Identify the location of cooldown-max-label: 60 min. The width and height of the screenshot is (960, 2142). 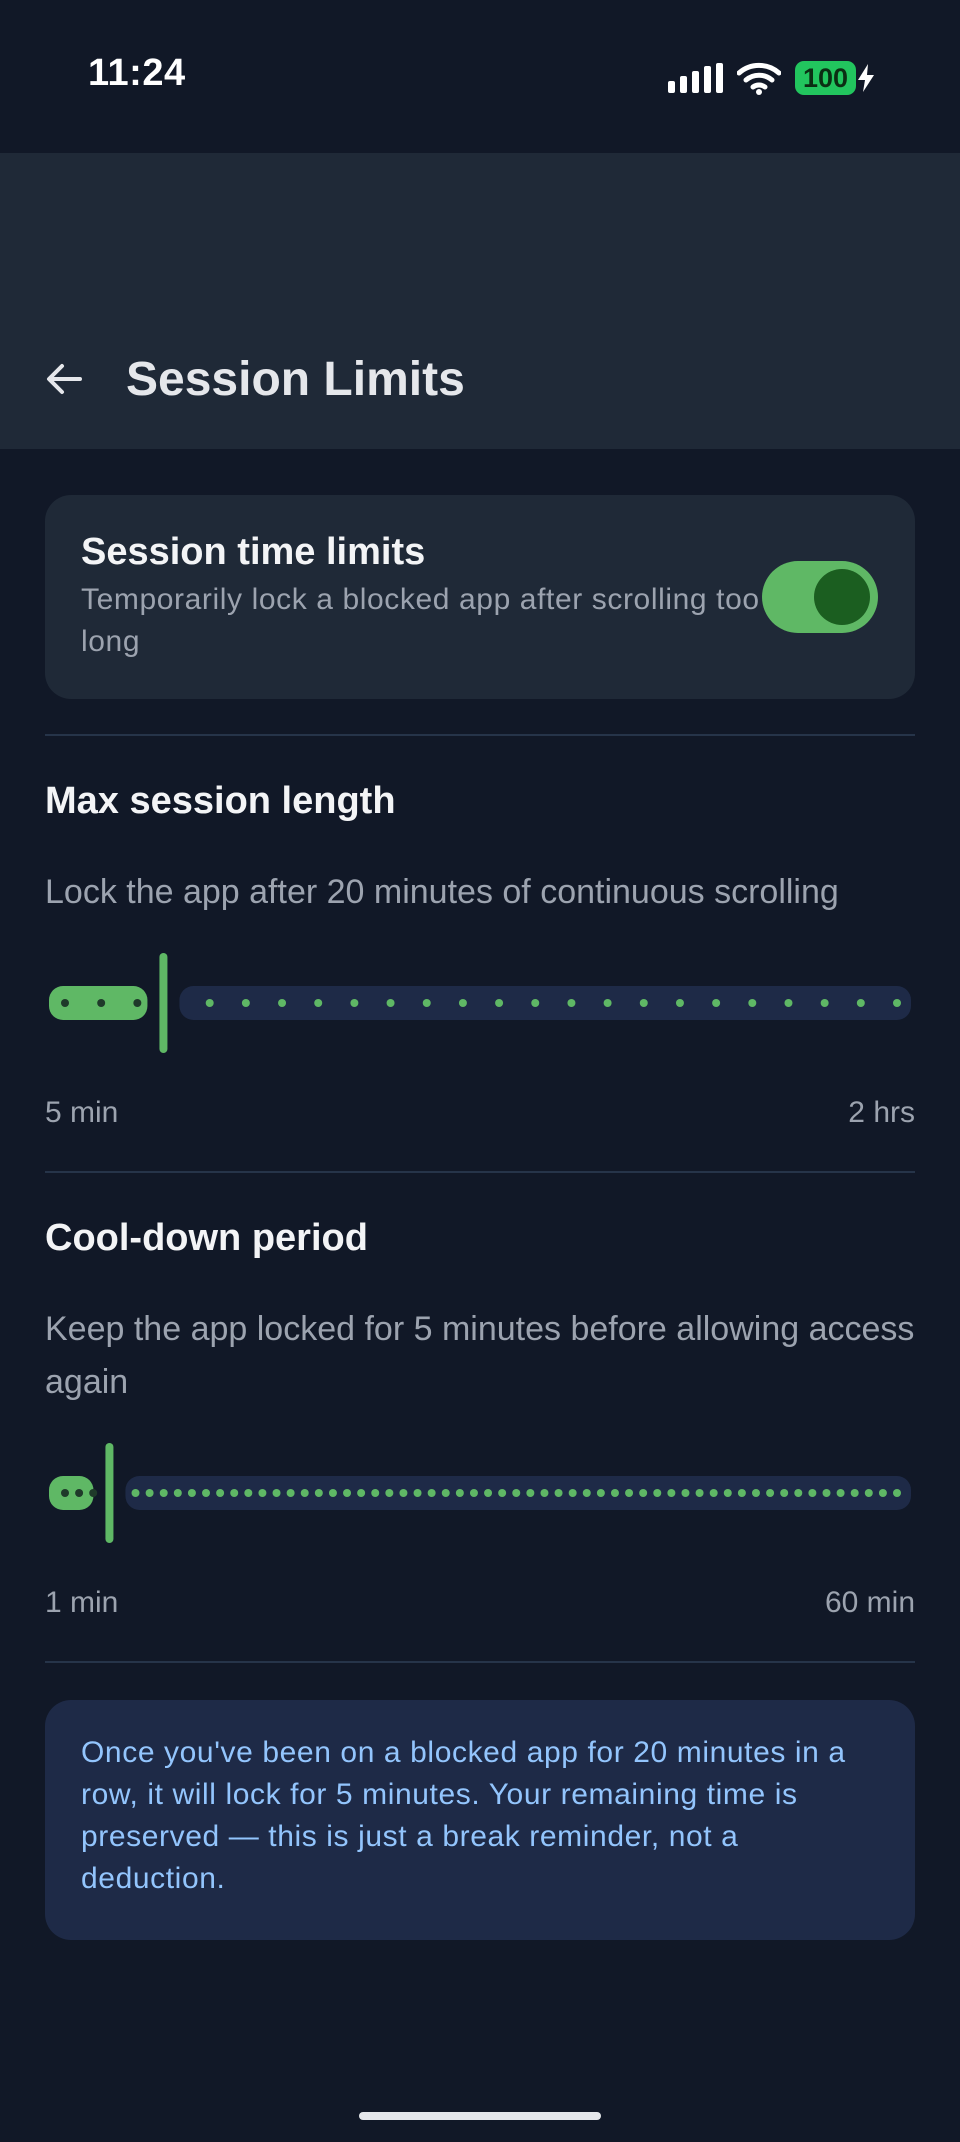
(869, 1602).